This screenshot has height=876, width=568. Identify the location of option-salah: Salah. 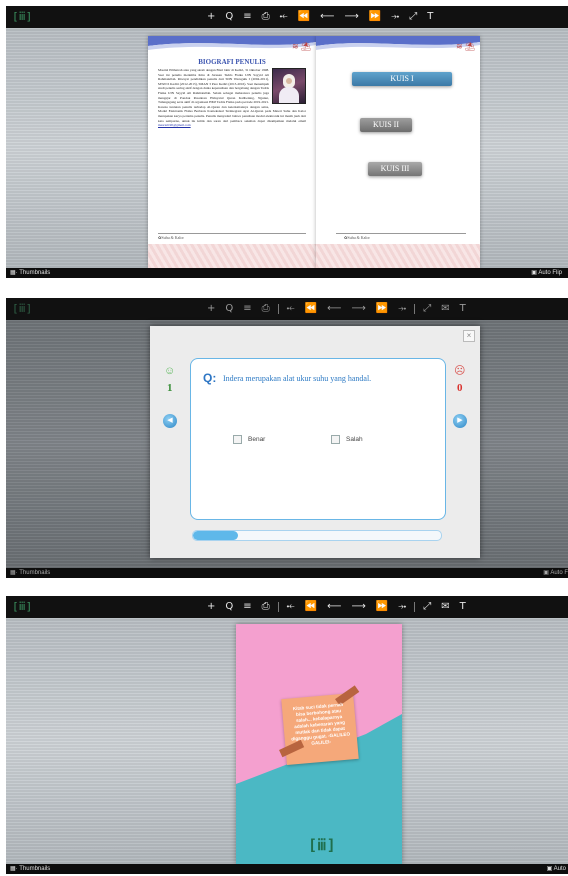
(347, 439).